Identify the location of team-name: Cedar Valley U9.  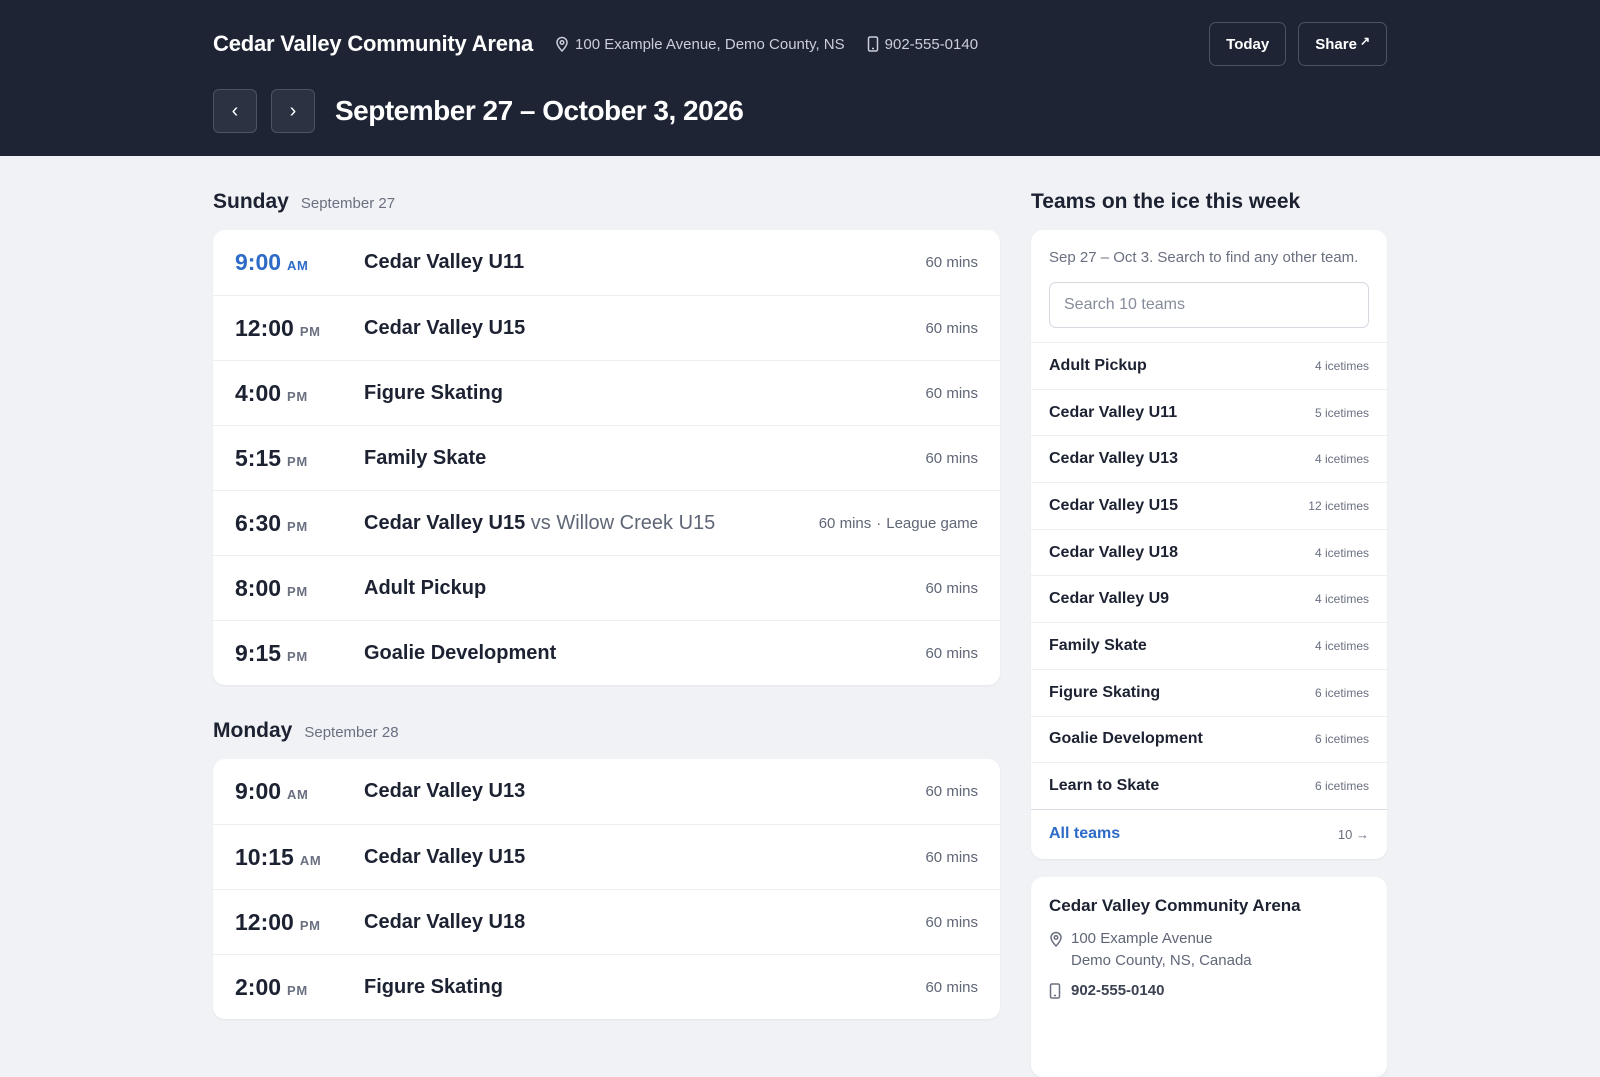
(1109, 599).